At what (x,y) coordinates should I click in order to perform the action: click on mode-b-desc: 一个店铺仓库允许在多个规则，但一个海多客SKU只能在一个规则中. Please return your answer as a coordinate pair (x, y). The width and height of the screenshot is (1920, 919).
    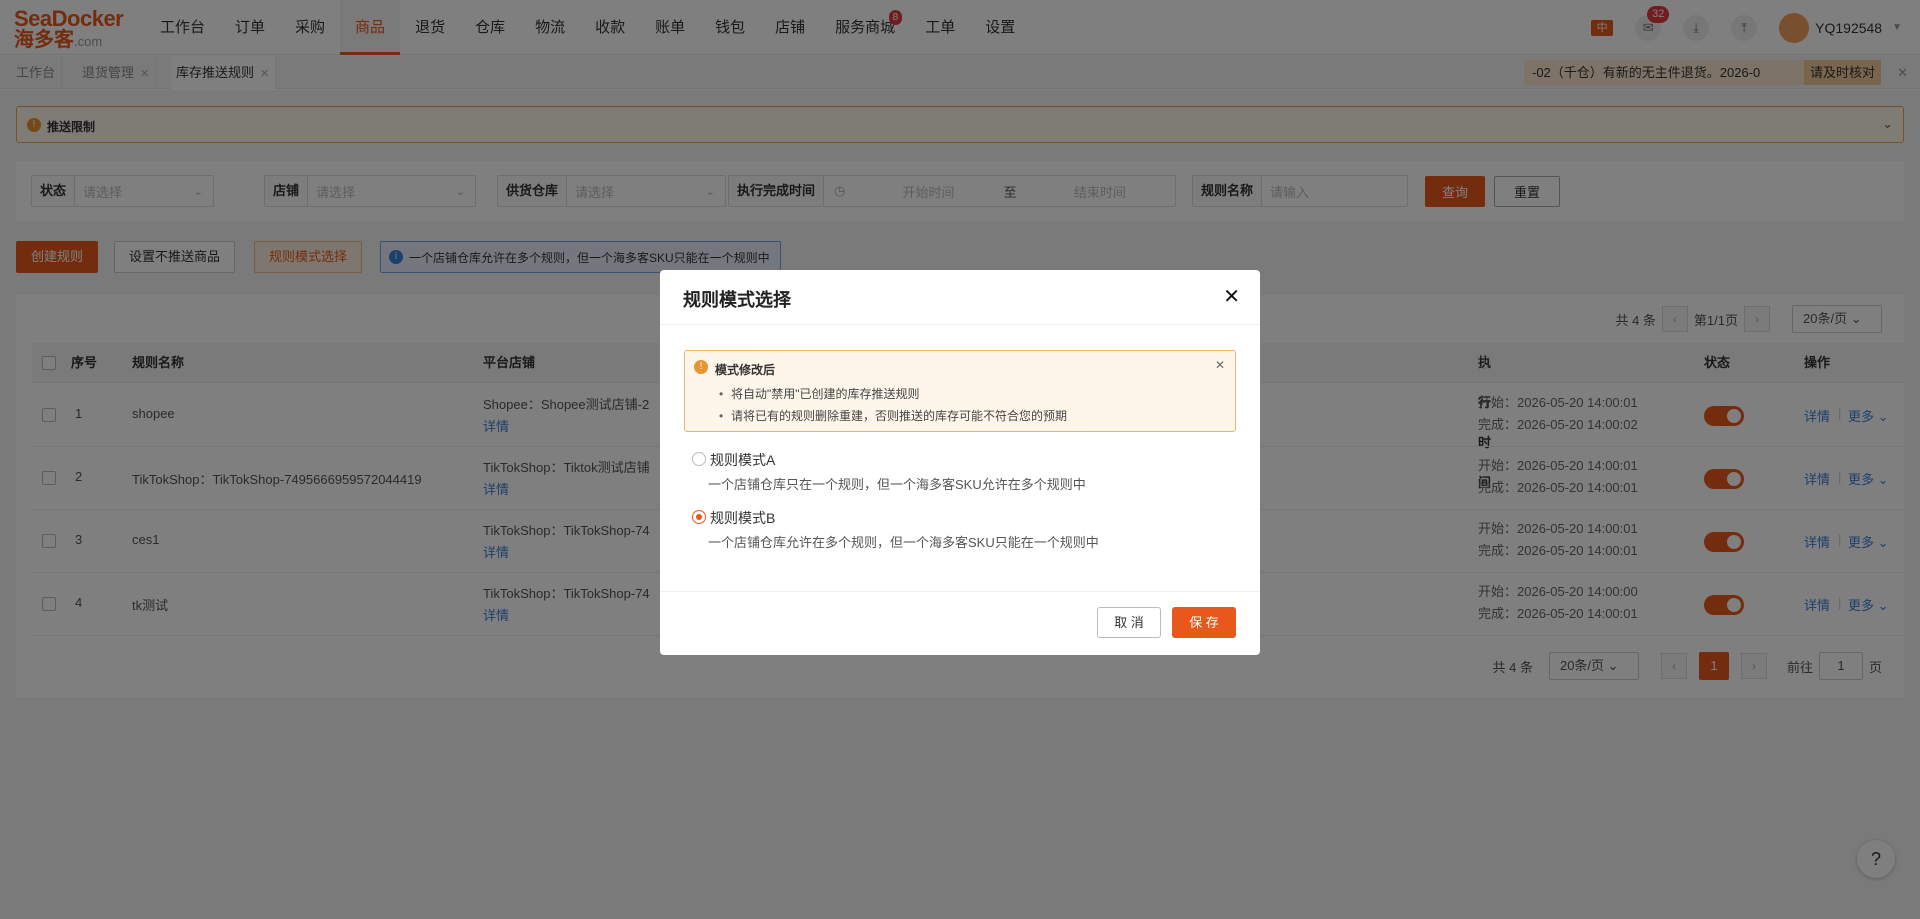
    Looking at the image, I should click on (903, 542).